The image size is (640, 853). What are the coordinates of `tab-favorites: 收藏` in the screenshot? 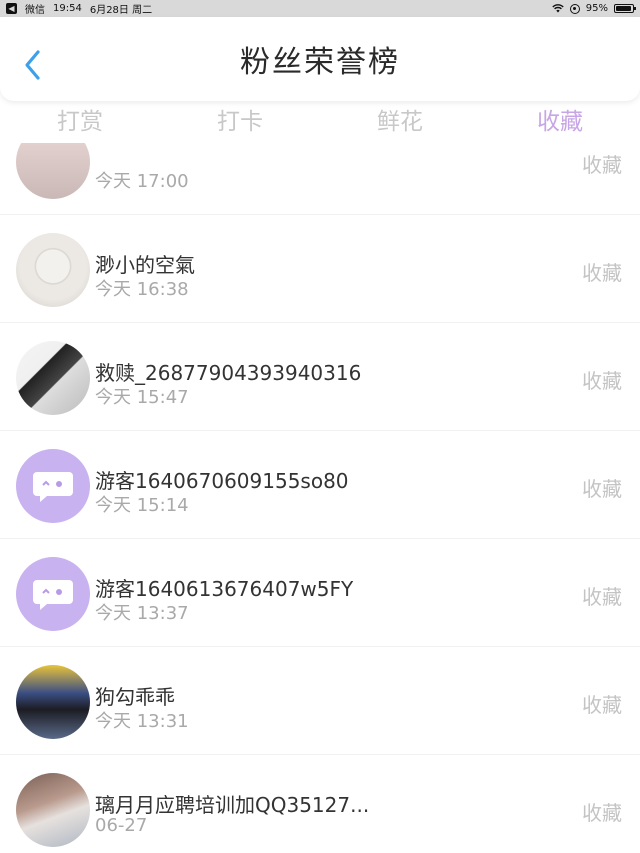 It's located at (560, 122).